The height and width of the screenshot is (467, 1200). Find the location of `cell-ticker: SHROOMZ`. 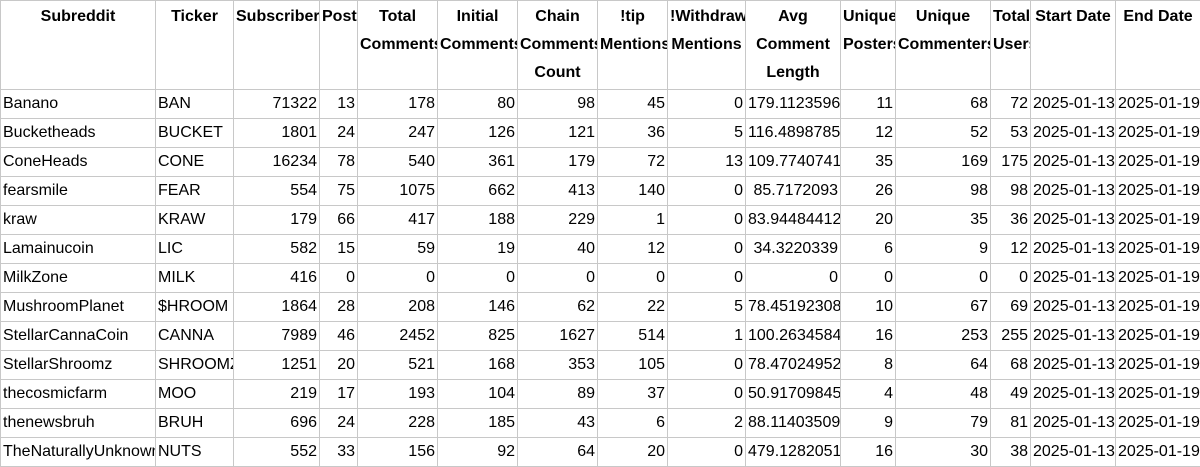

cell-ticker: SHROOMZ is located at coordinates (195, 365).